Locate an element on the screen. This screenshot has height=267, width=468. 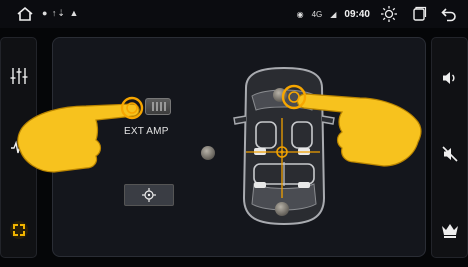
home-icon is located at coordinates (25, 14).